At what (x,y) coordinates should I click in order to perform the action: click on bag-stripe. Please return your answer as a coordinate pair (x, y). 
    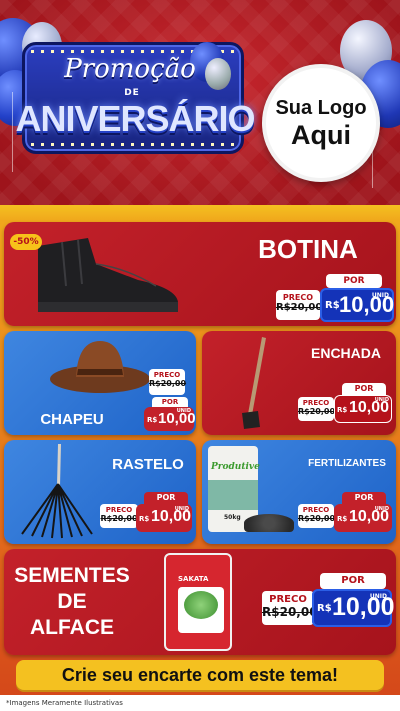
    Looking at the image, I should click on (233, 495).